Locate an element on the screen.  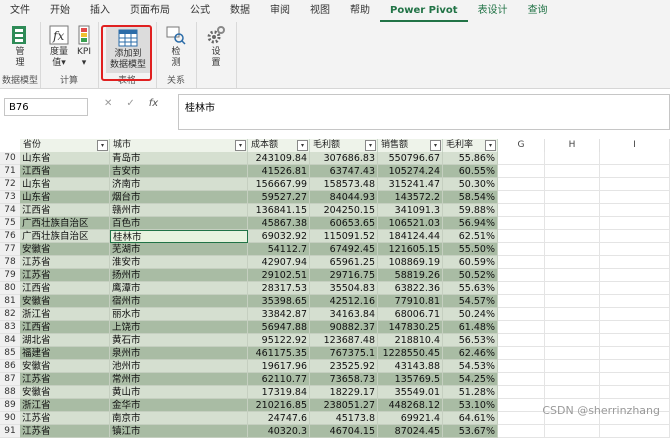
table-cell: 35549.01 is located at coordinates (410, 392).